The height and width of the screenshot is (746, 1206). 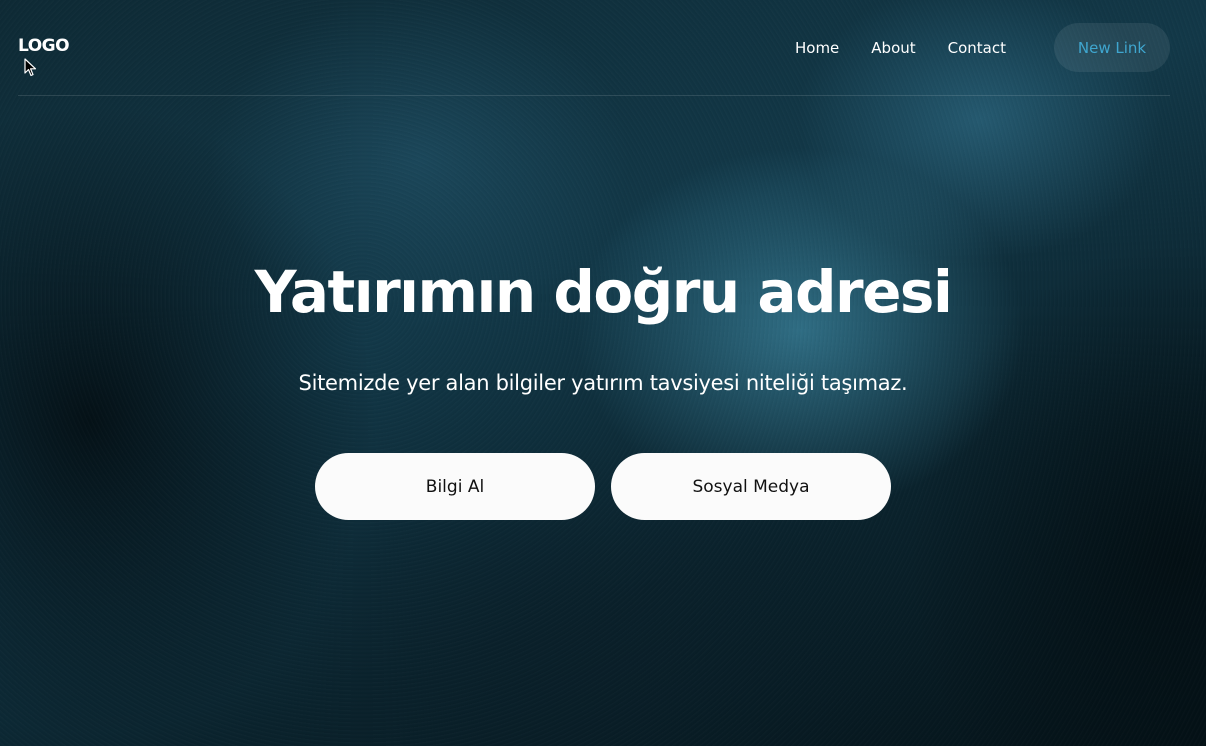 I want to click on mouse-pointer-icon, so click(x=30, y=67).